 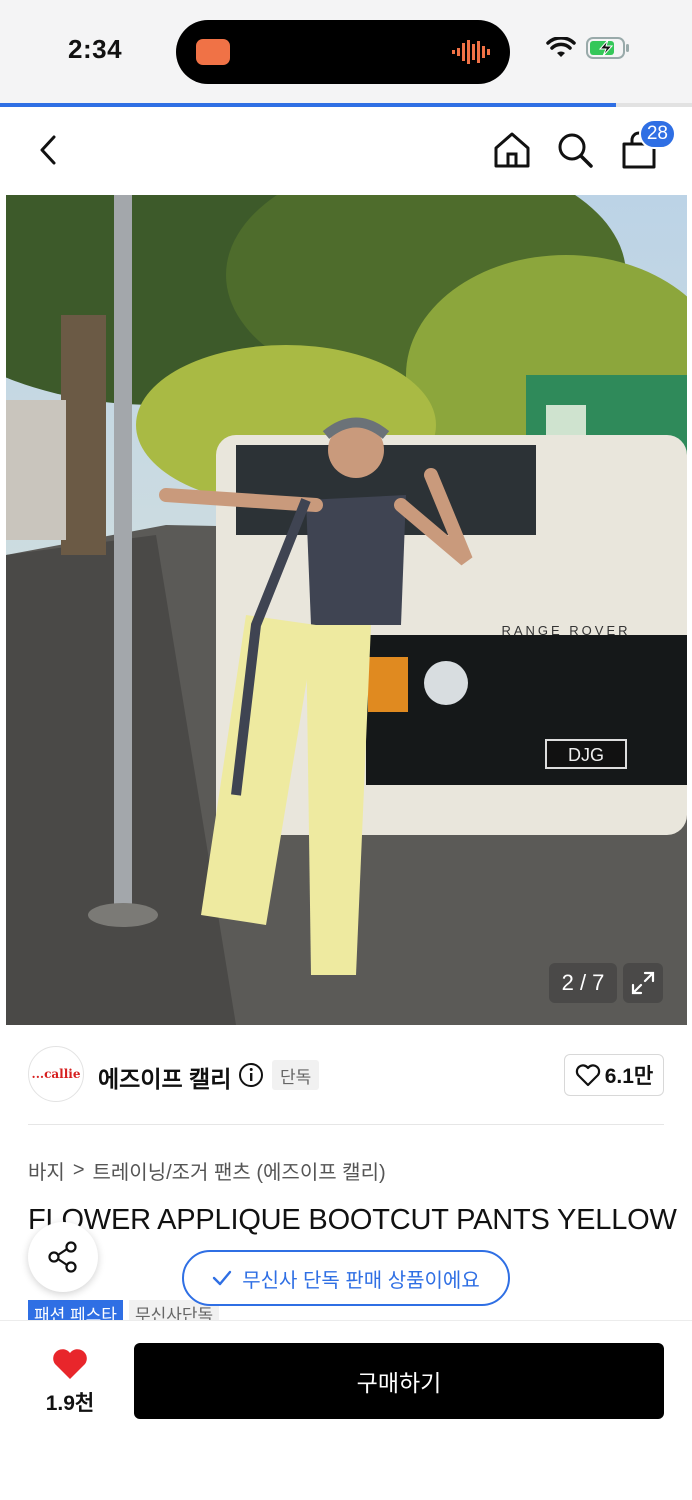 I want to click on breadcrumb-subcategory: 트레이닝/조거 팬츠 (에즈이프 캘리), so click(x=239, y=1170).